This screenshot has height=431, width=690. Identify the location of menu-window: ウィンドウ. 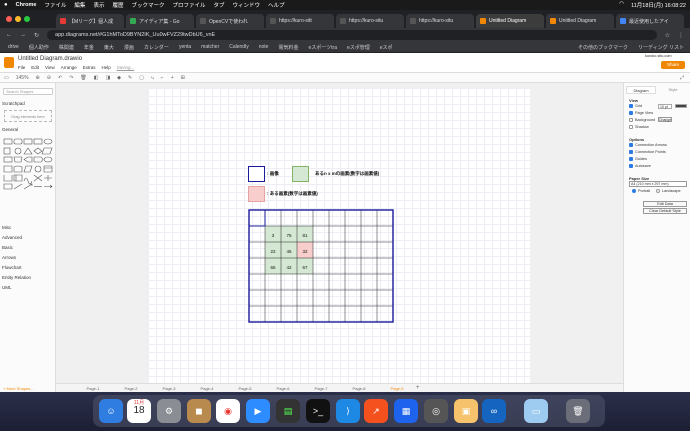
(247, 5).